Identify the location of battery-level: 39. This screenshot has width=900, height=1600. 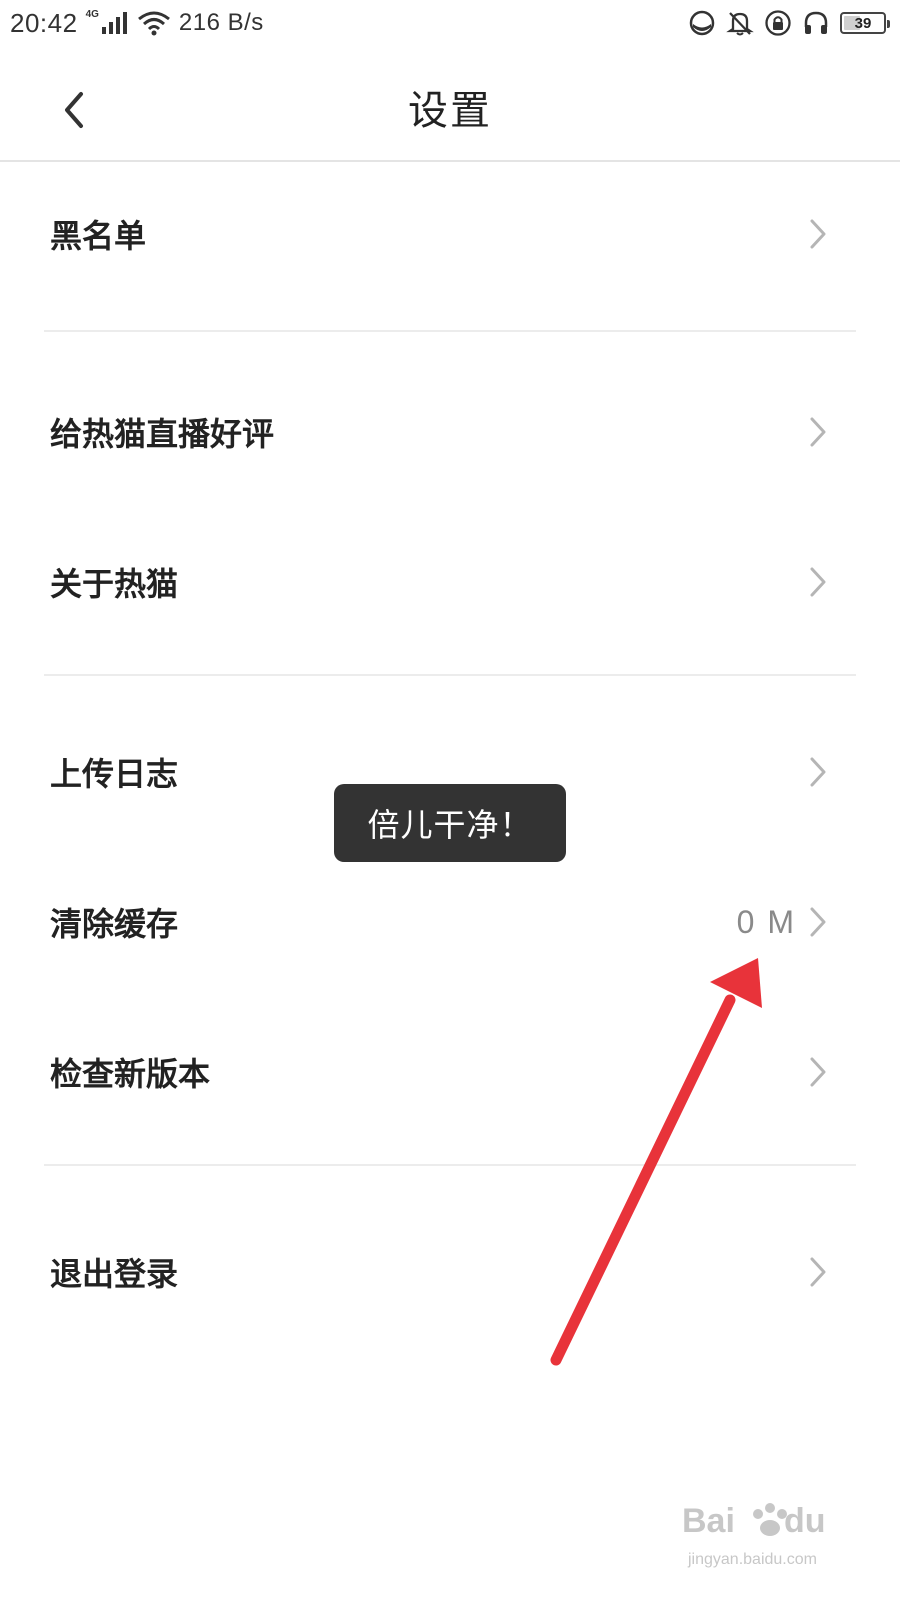
(863, 23).